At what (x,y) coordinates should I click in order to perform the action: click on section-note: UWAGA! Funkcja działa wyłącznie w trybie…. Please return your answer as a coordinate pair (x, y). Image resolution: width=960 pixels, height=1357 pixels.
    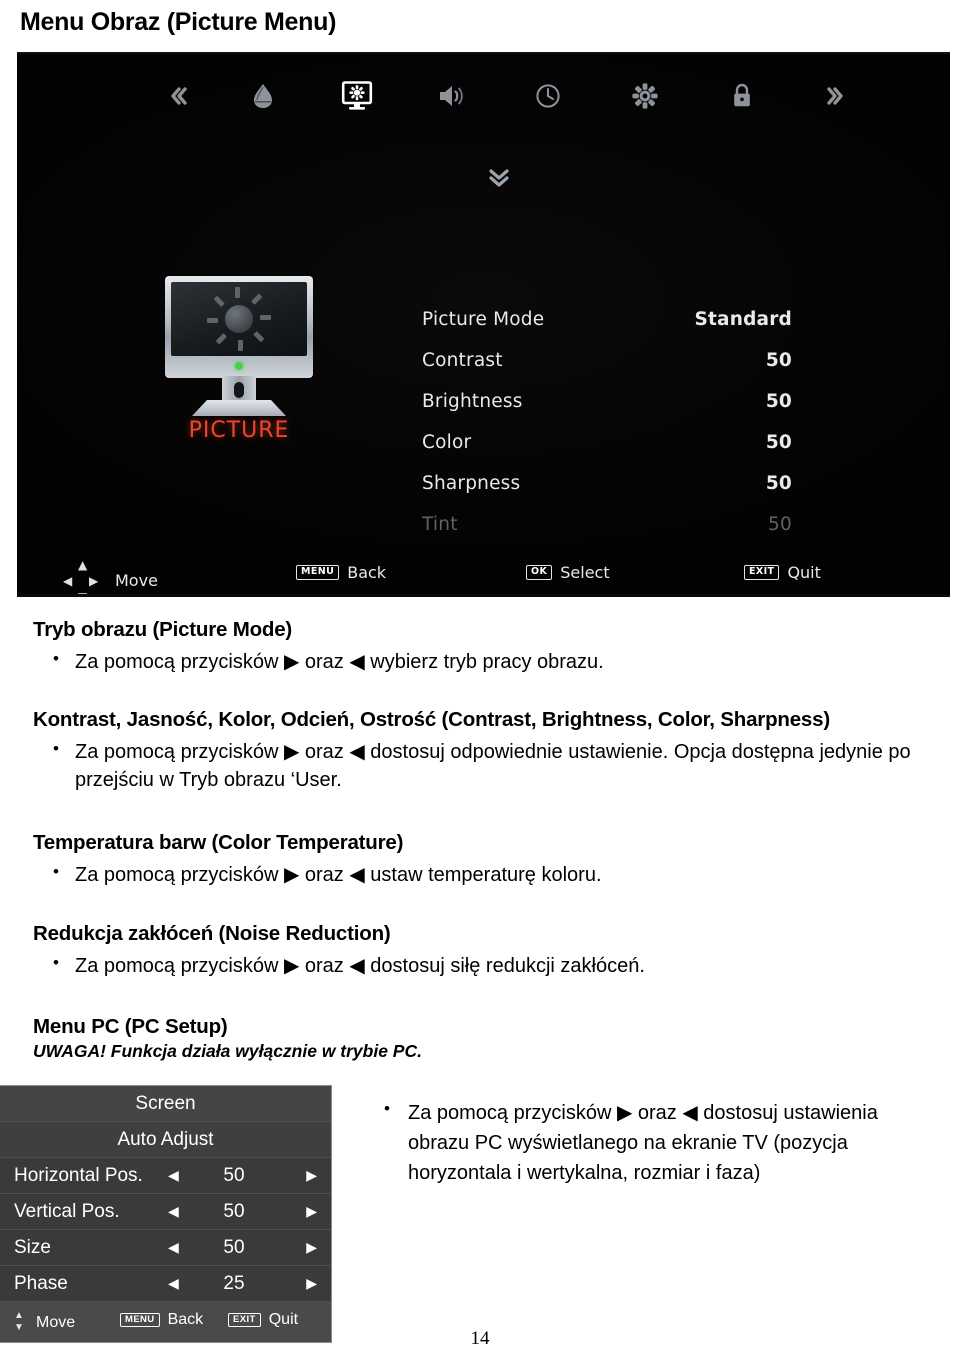
    Looking at the image, I should click on (227, 1051).